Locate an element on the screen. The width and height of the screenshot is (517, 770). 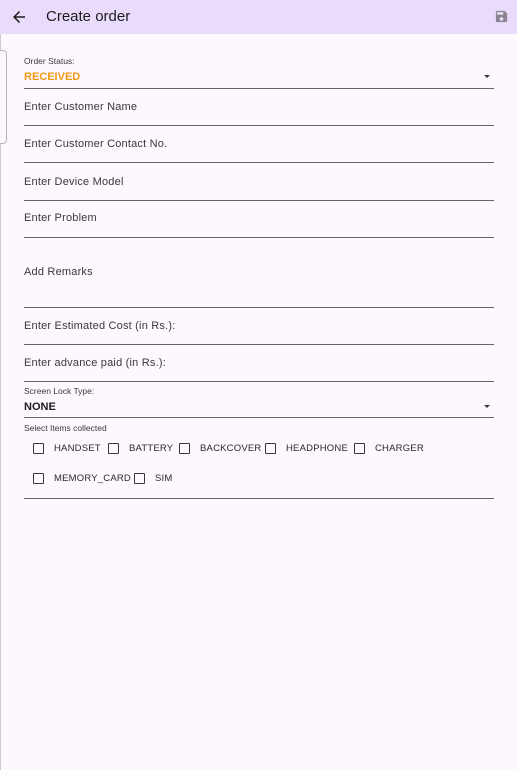
advance-paid-field: Enter advance paid (in Rs.): is located at coordinates (259, 363).